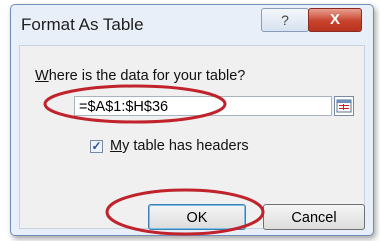 This screenshot has width=380, height=241. I want to click on ok-button: OK, so click(197, 217).